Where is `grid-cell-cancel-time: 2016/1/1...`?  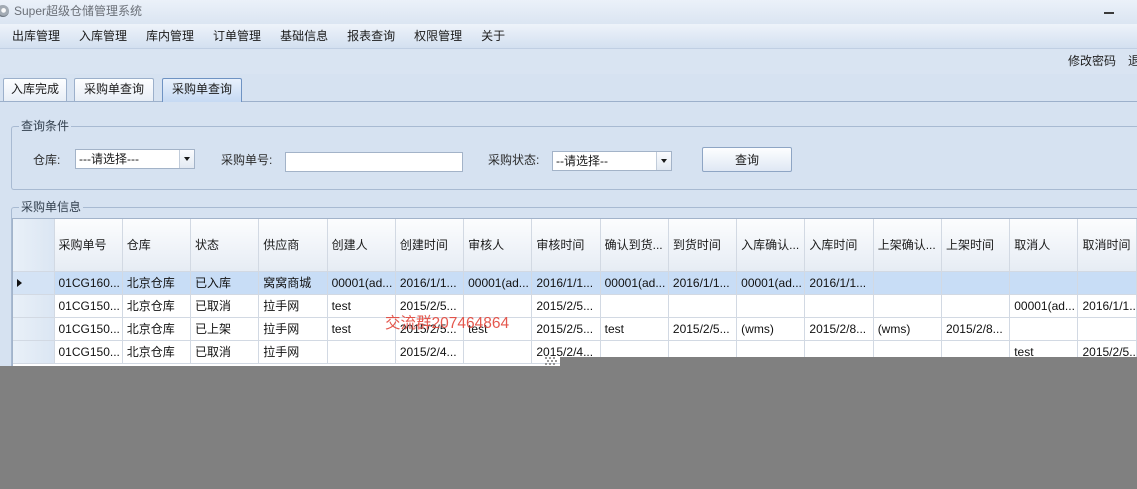 grid-cell-cancel-time: 2016/1/1... is located at coordinates (1107, 306).